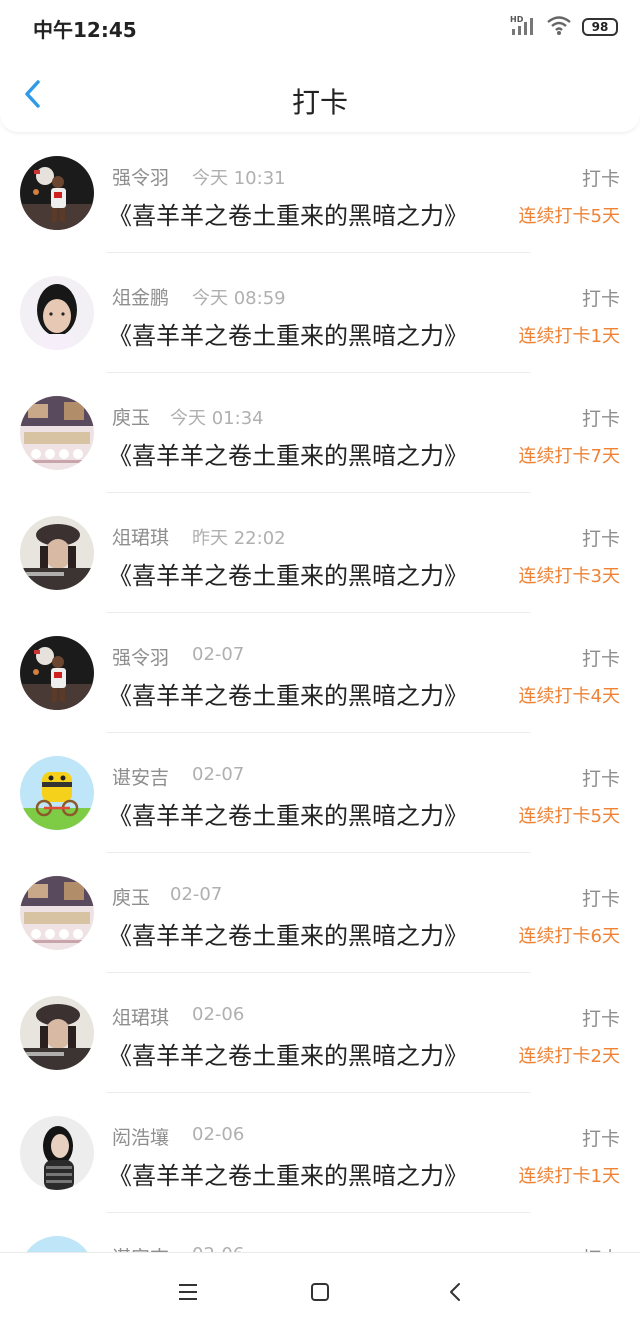 The image size is (640, 1330). I want to click on page-title: 打卡, so click(319, 102).